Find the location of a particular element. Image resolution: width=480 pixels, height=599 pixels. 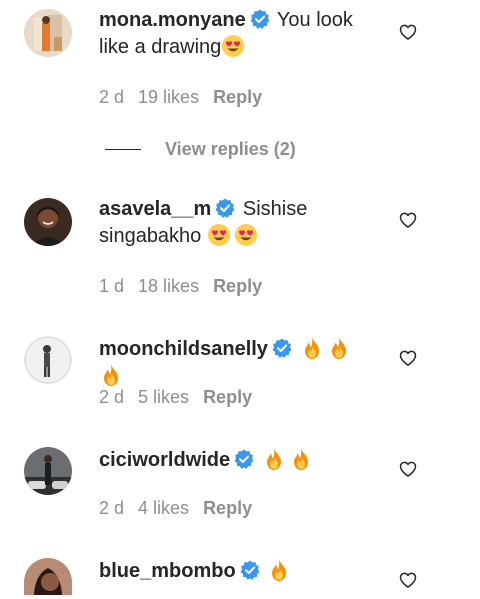

like-count: 5 likes is located at coordinates (163, 397).